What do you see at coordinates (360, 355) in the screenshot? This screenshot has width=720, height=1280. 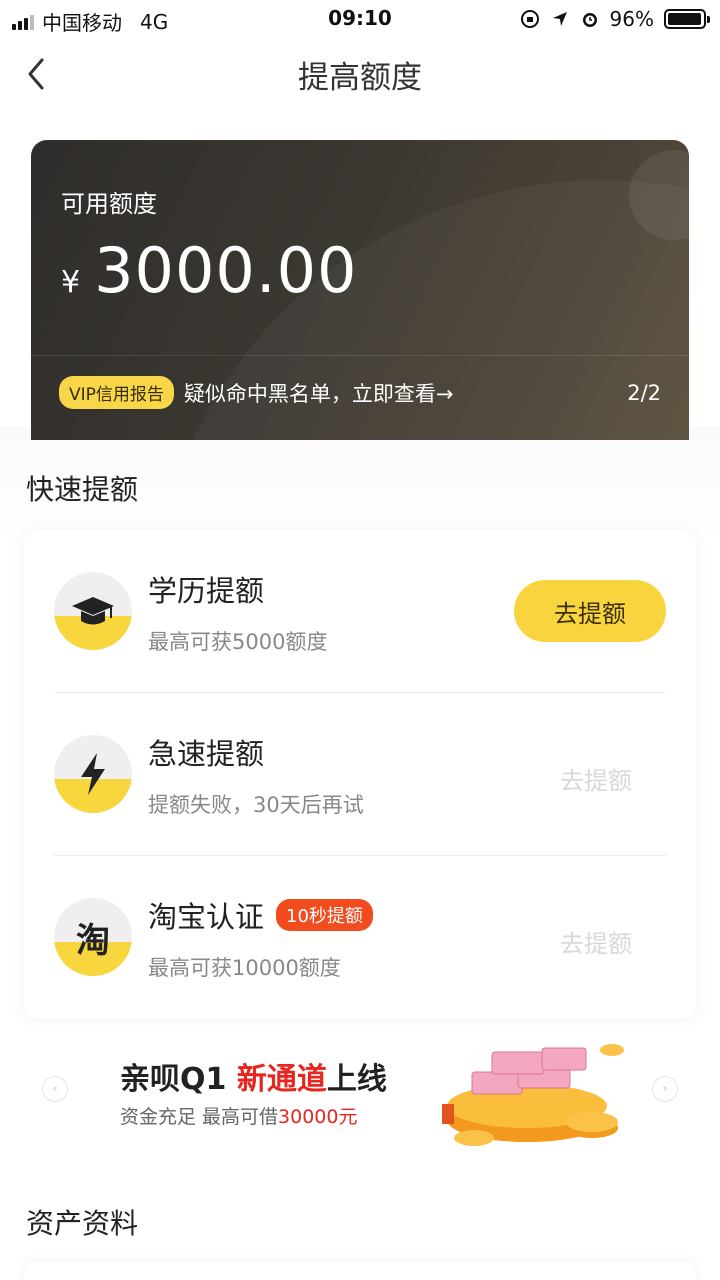 I see `card-divider` at bounding box center [360, 355].